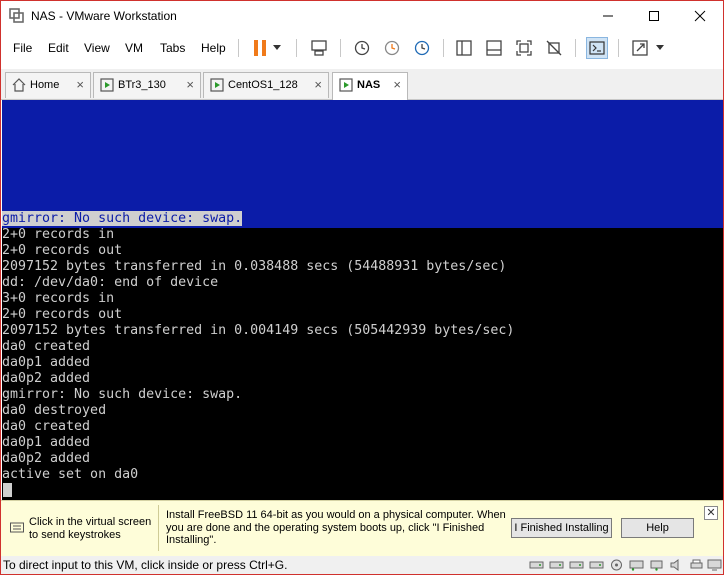 This screenshot has width=724, height=575. I want to click on tab-label: NAS, so click(369, 85).